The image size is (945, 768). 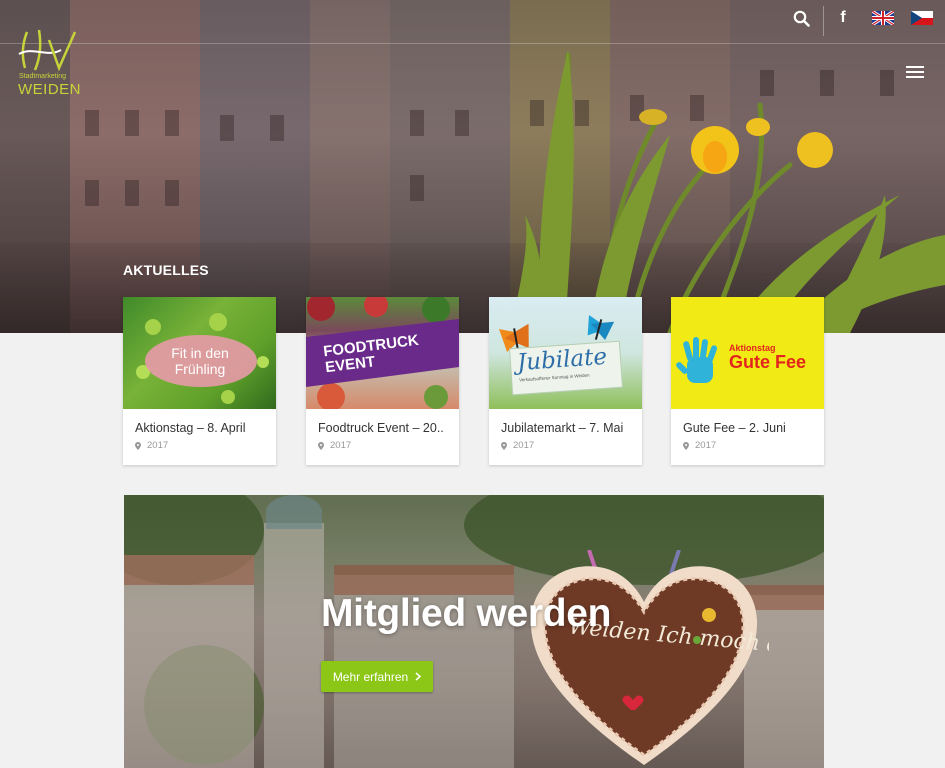 I want to click on news-thumbnail: Aktionstag Gute Fee, so click(x=747, y=353).